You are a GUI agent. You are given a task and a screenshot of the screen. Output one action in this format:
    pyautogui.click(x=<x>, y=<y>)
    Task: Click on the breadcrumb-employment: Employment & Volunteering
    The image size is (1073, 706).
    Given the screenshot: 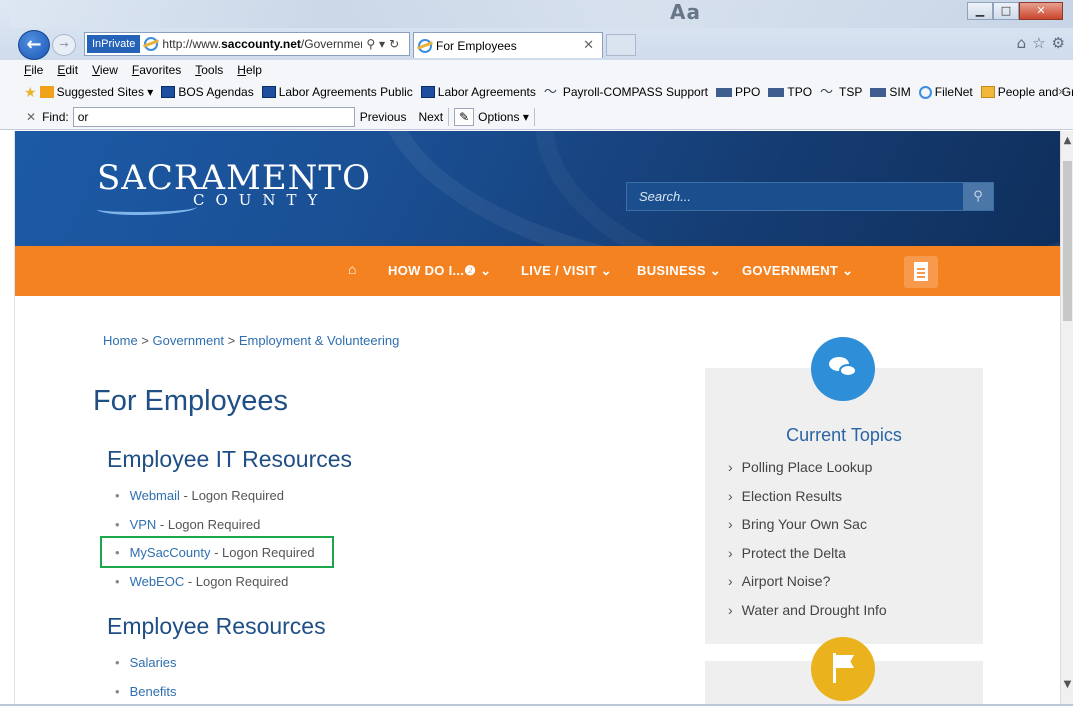 What is the action you would take?
    pyautogui.click(x=319, y=340)
    